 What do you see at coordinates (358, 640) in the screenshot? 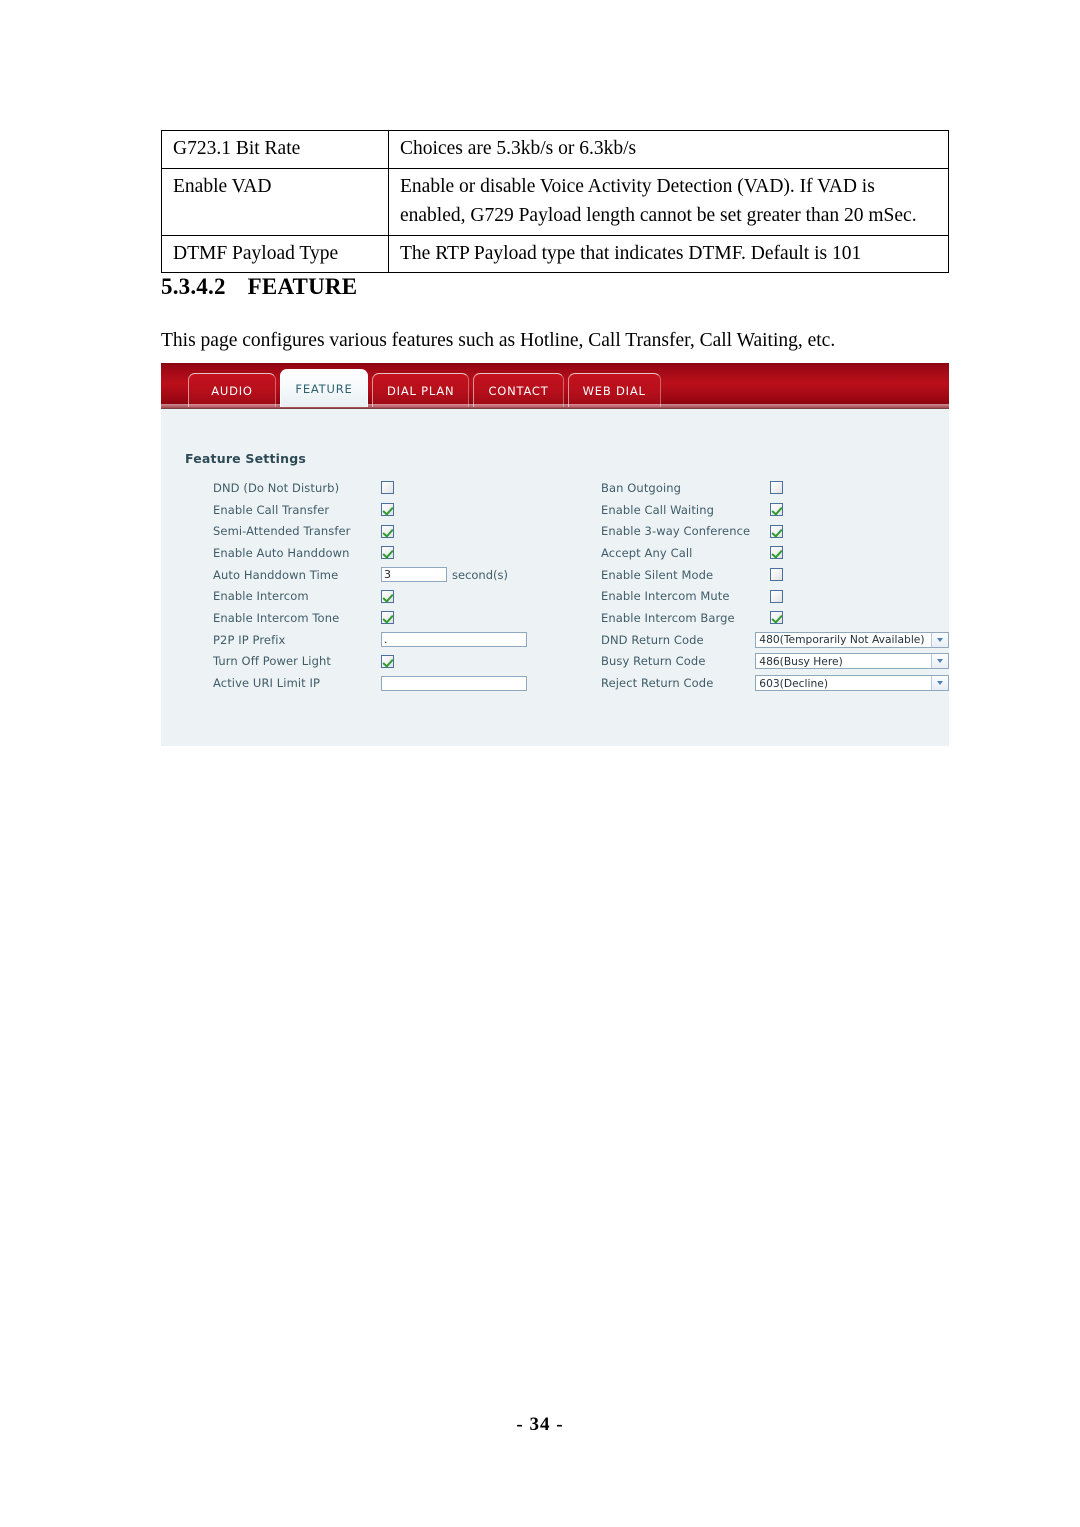
I see `field-p2p-ip-prefix: P2P IP Prefix` at bounding box center [358, 640].